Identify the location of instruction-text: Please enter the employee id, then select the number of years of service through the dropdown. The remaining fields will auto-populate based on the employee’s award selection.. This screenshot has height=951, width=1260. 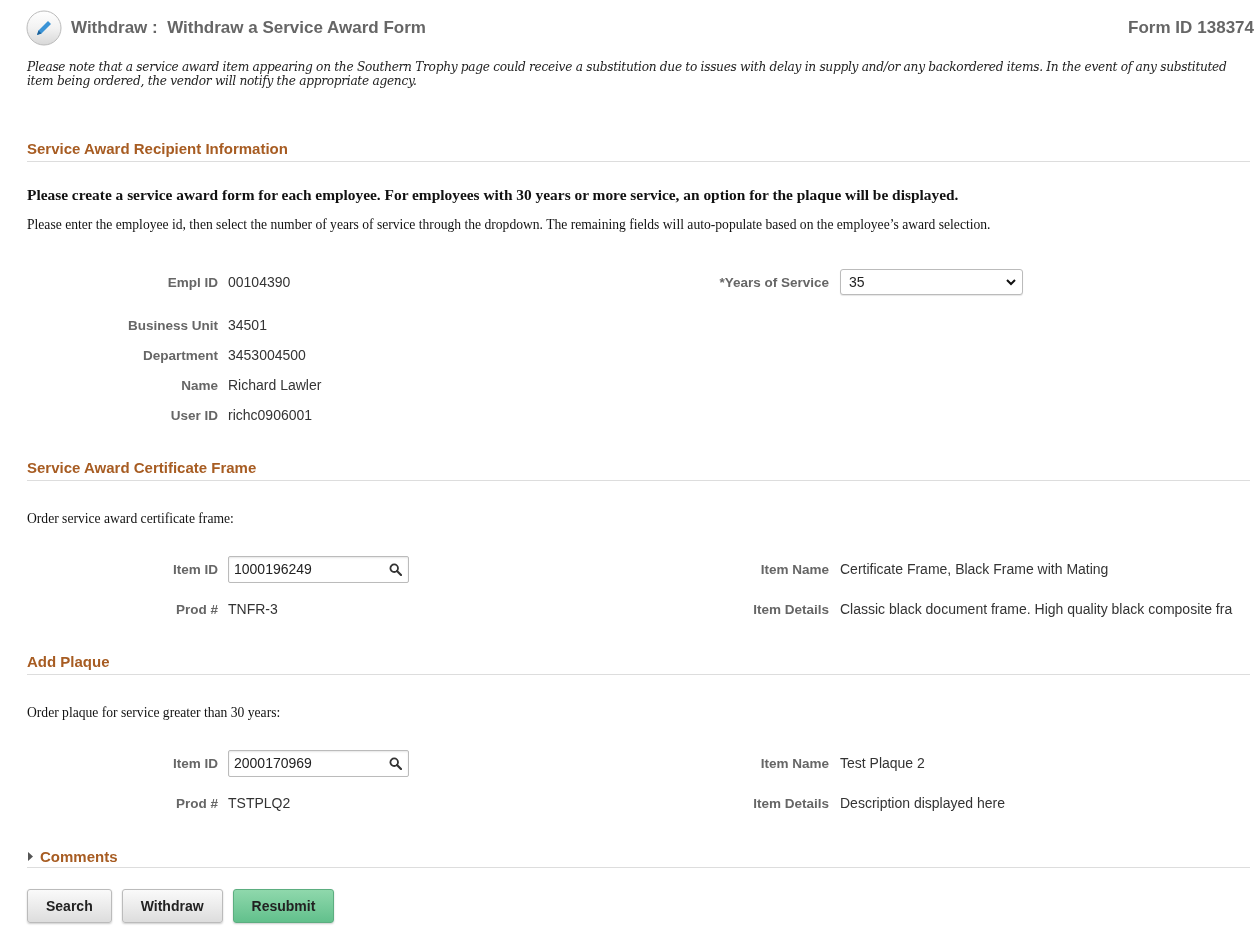
(509, 225).